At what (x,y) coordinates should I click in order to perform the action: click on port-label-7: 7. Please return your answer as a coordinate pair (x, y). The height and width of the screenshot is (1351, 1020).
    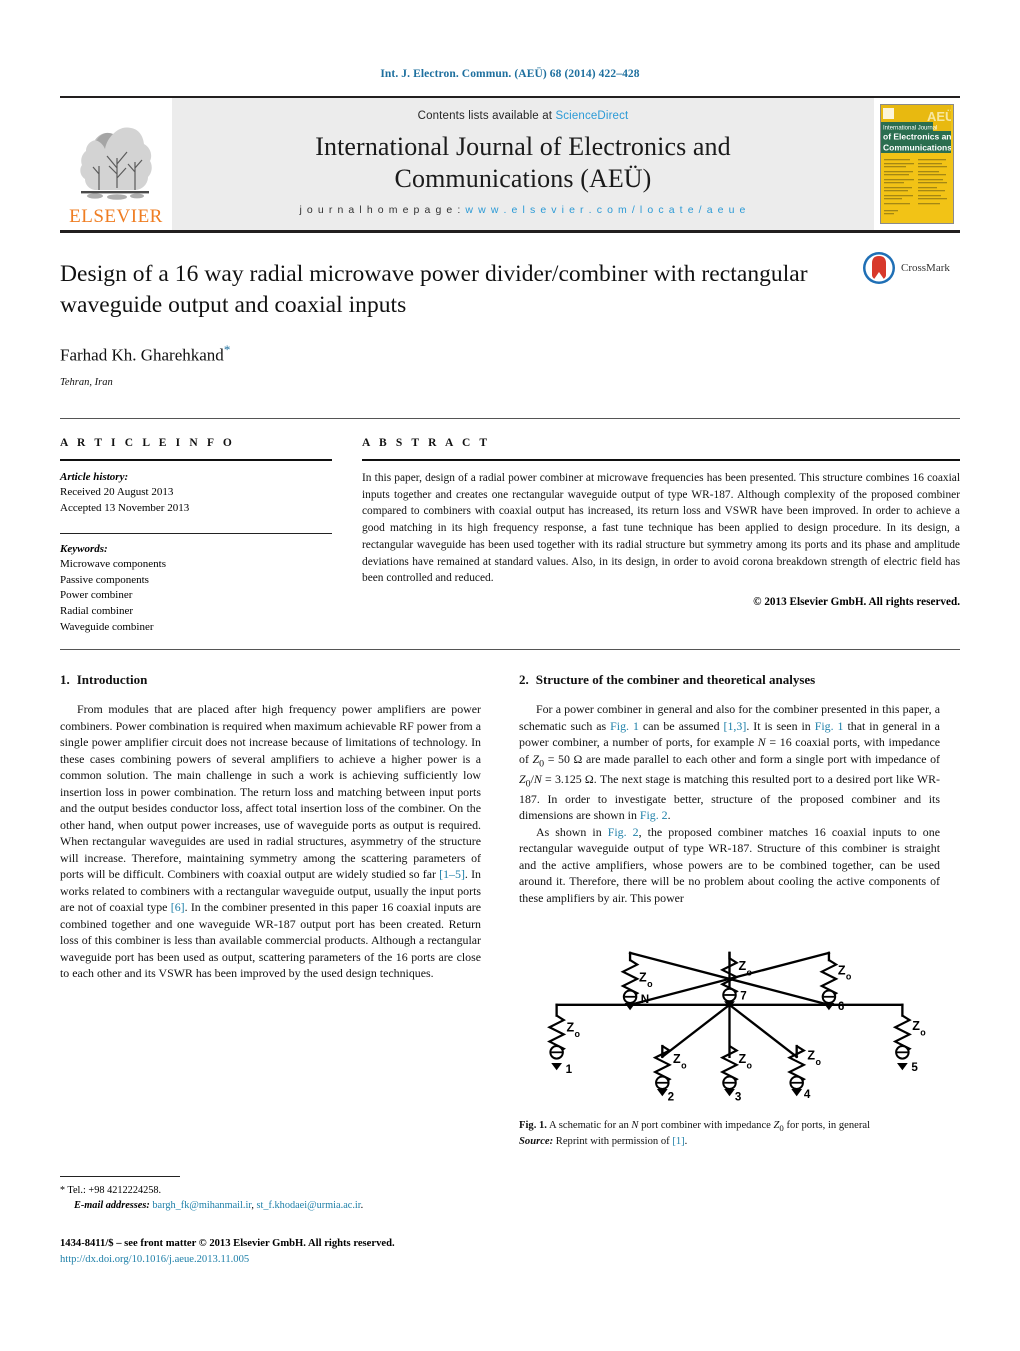
    Looking at the image, I should click on (743, 996).